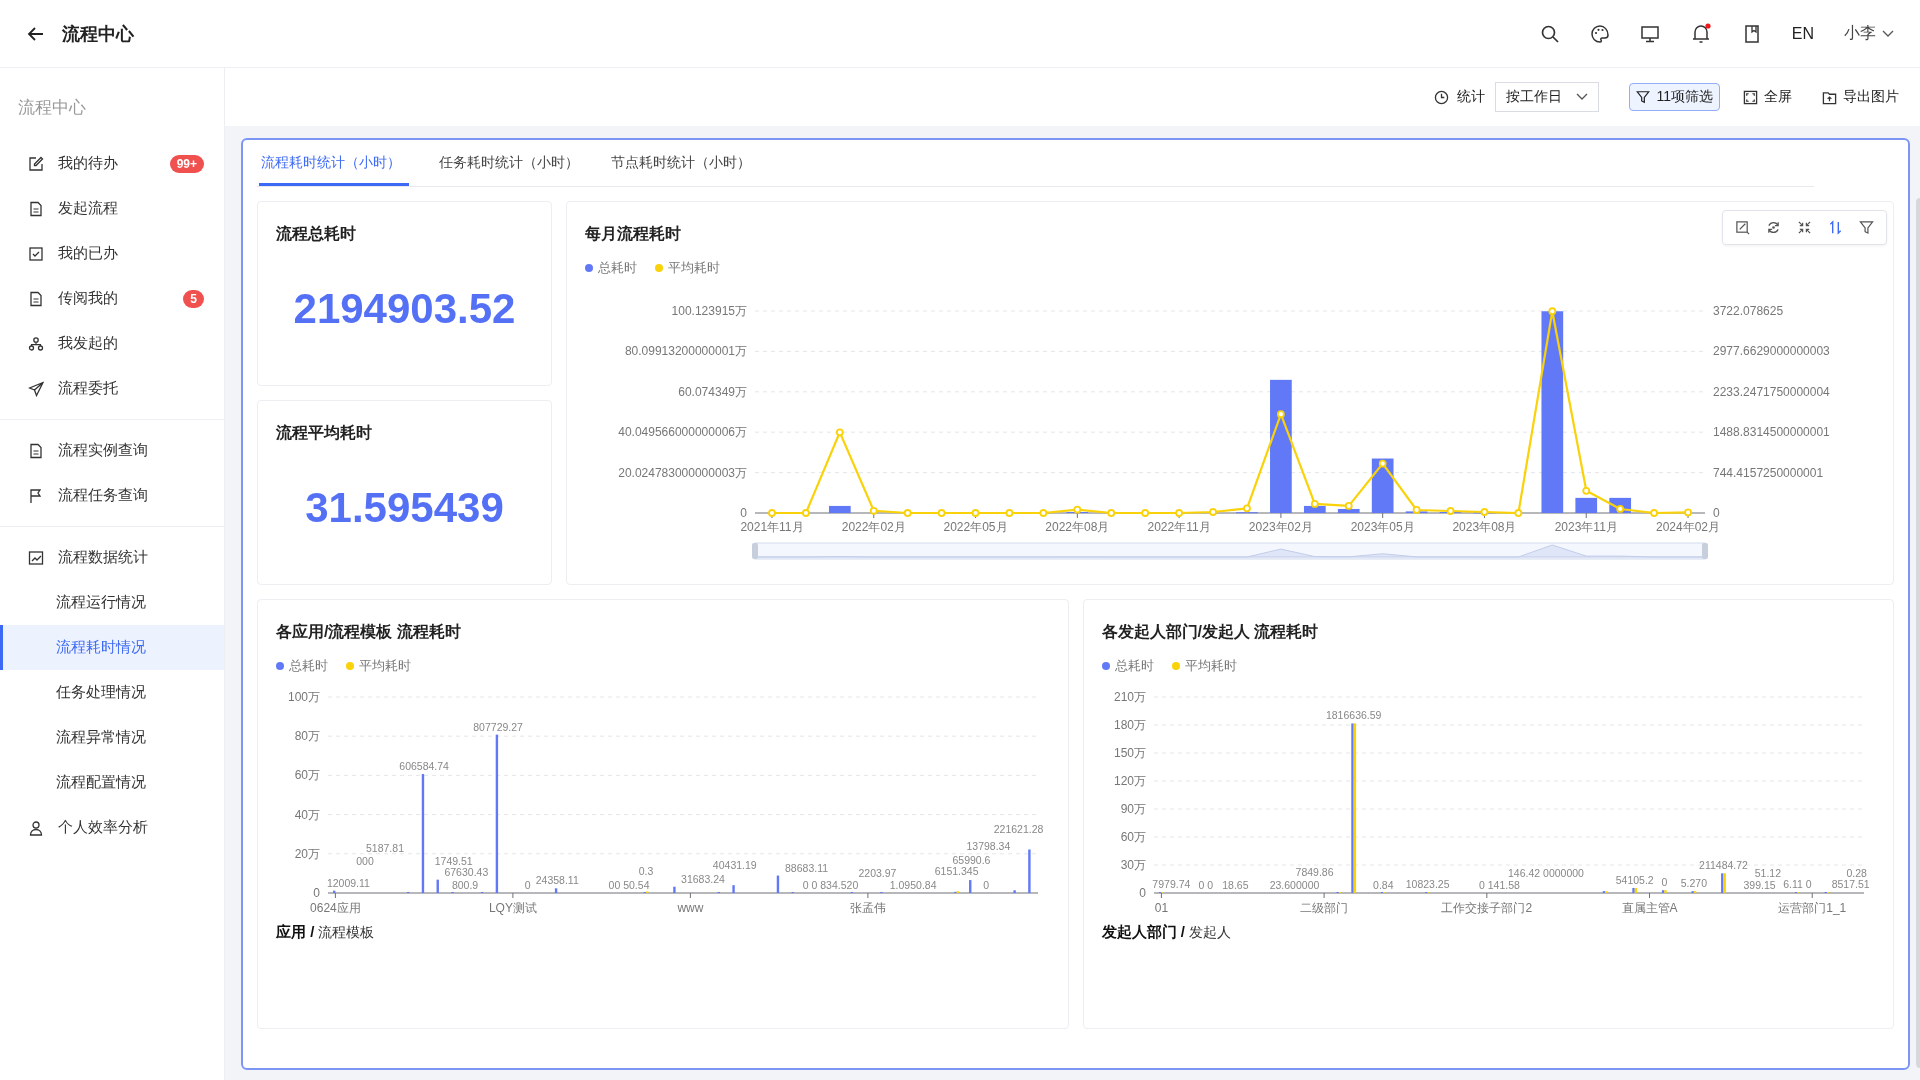  What do you see at coordinates (1688, 527) in the screenshot?
I see `axis-label: 2024年02月` at bounding box center [1688, 527].